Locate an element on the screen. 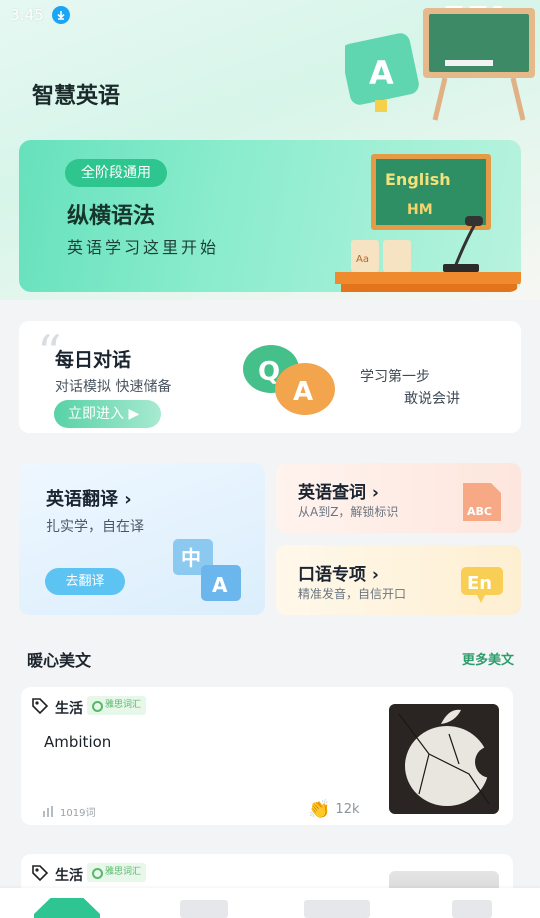  article-thumbnail is located at coordinates (444, 759).